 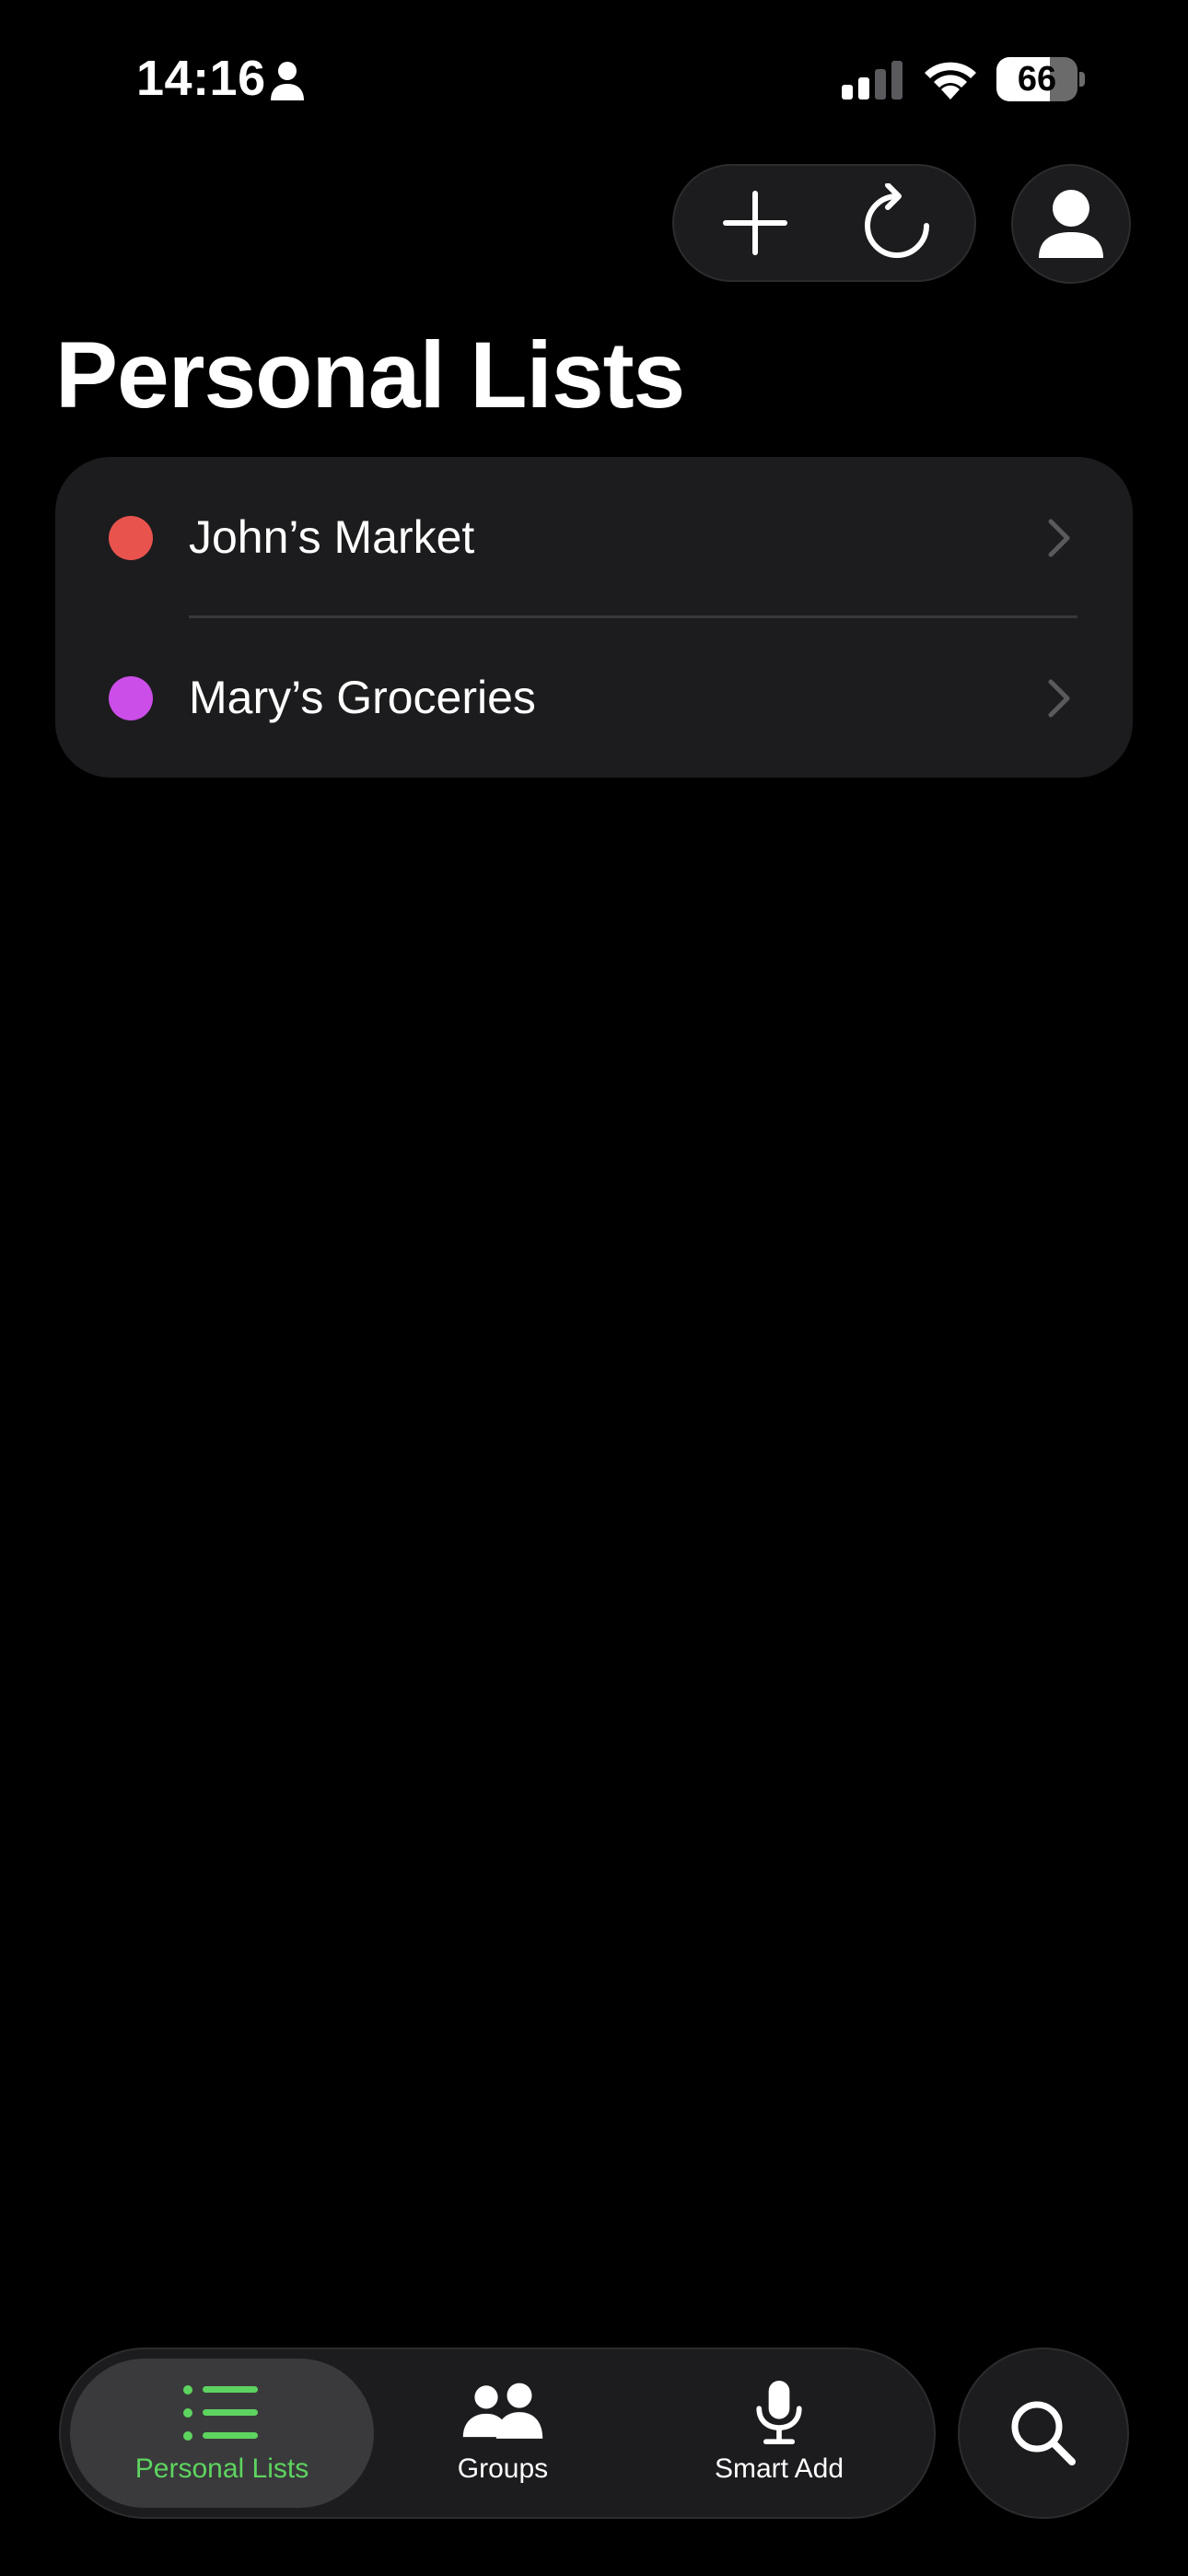 What do you see at coordinates (594, 78) in the screenshot?
I see `status-bar: 14:16 66` at bounding box center [594, 78].